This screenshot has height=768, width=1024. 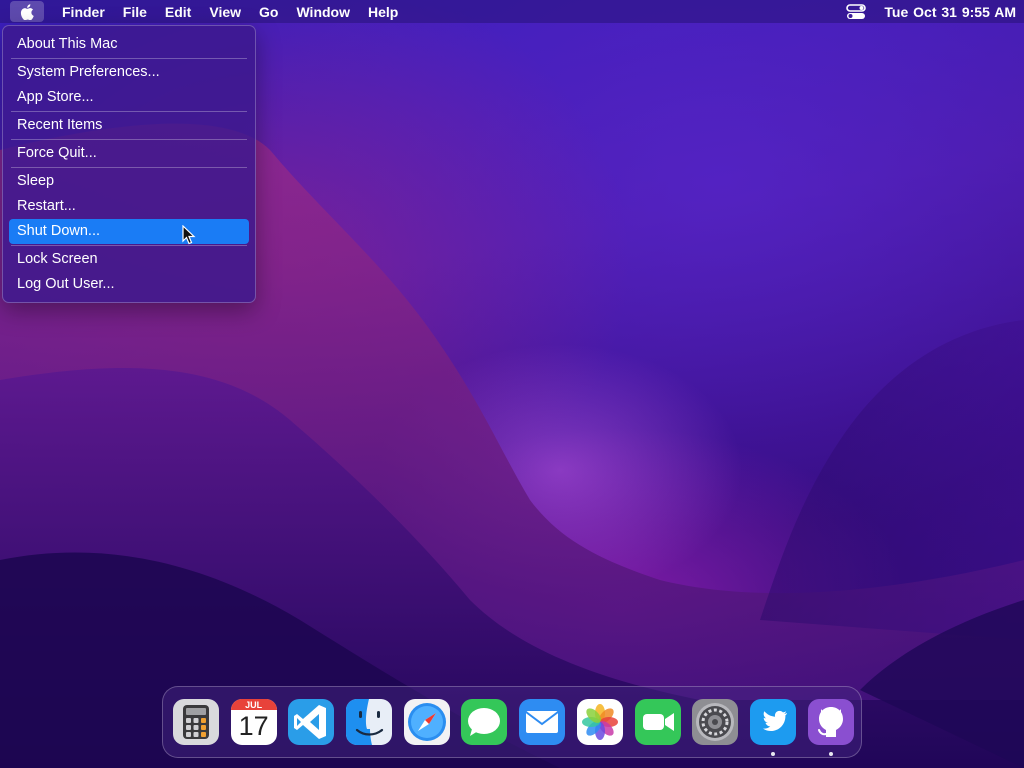 I want to click on menu-item-sleep: Sleep, so click(x=129, y=181).